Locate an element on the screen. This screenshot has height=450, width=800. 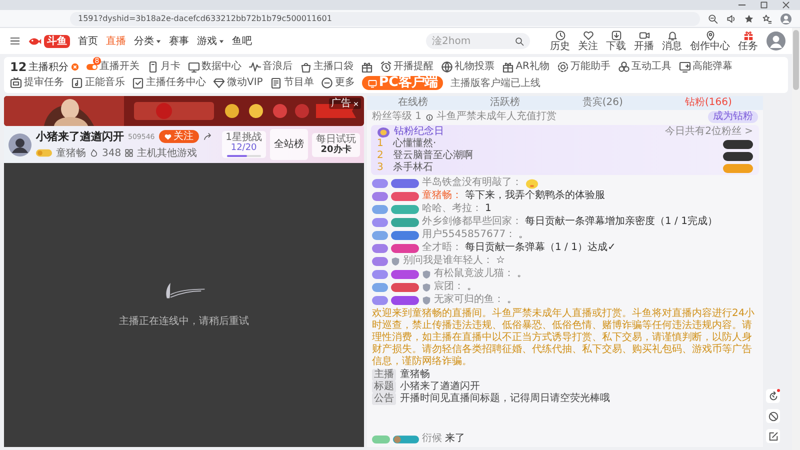
nav-action: 消息 is located at coordinates (672, 41).